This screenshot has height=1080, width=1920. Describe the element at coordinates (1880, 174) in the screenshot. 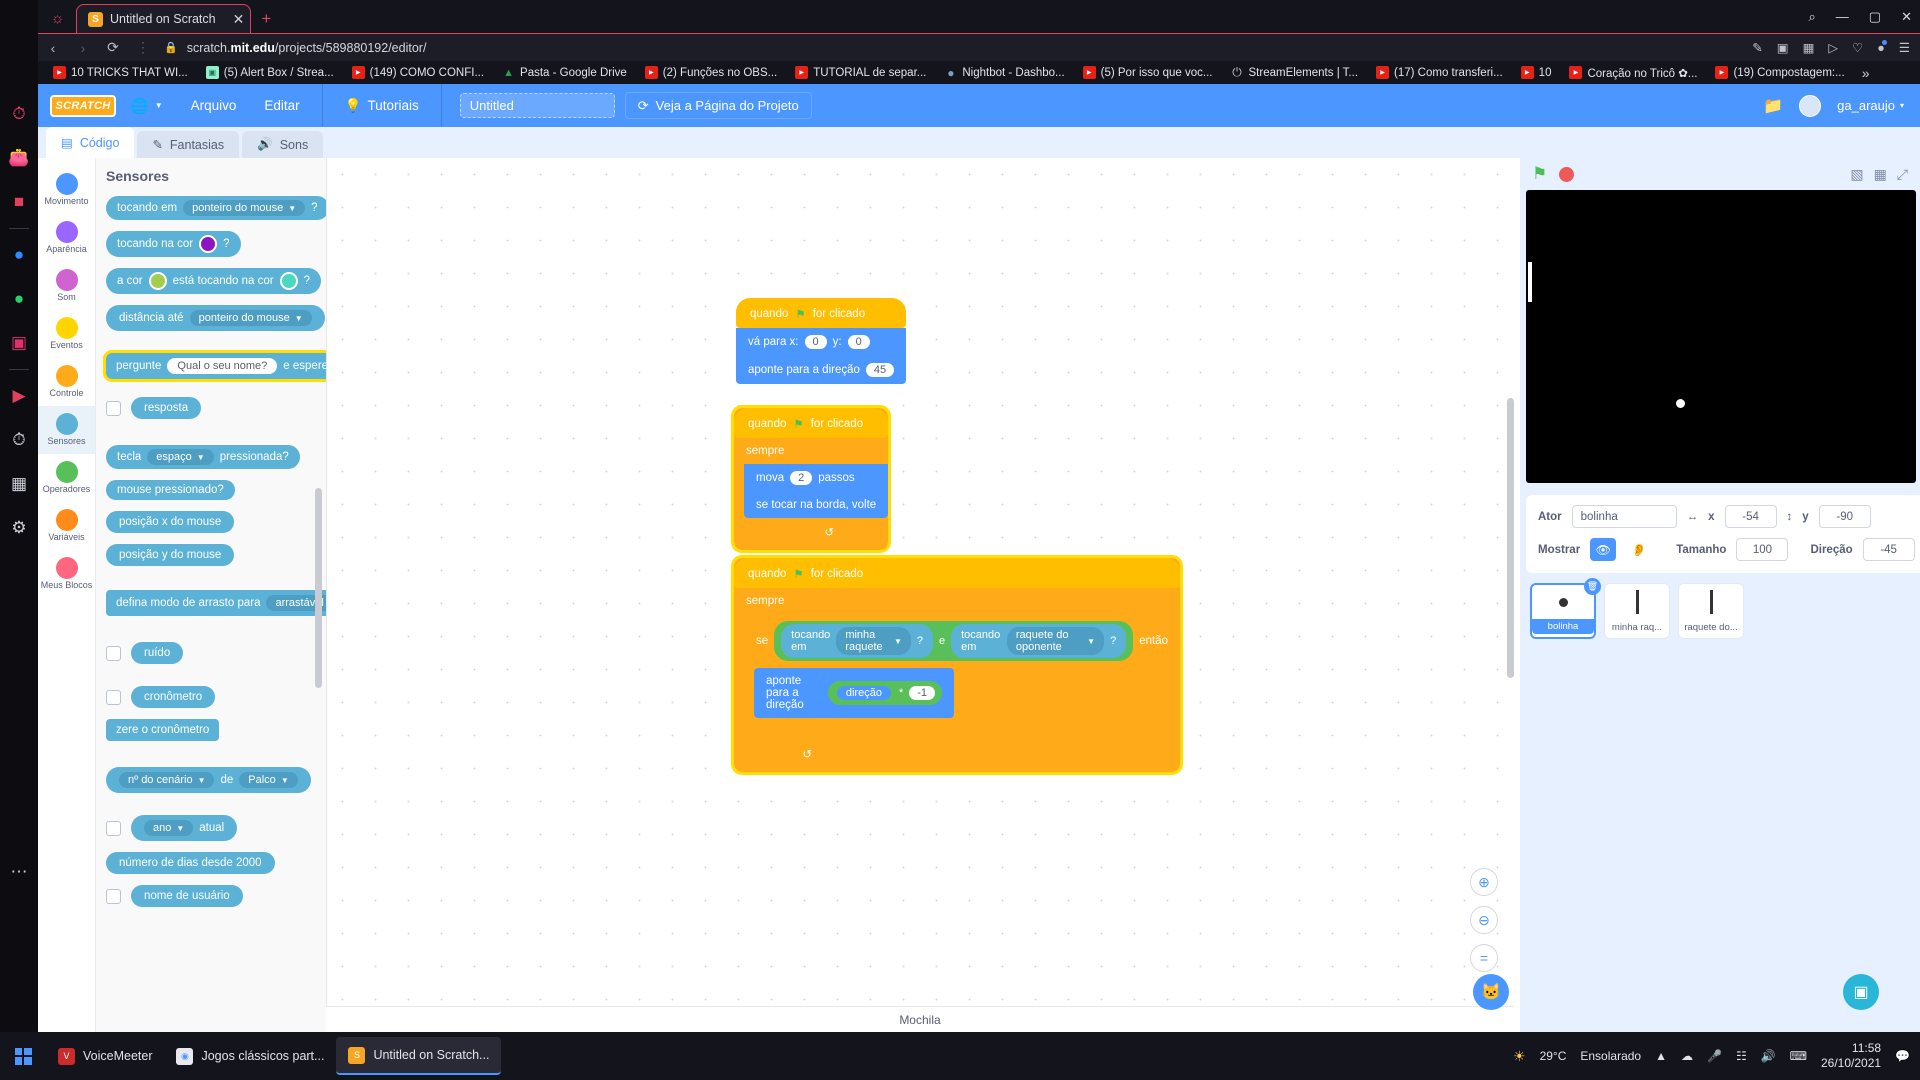

I see `large-stage-icon: ▦` at that location.